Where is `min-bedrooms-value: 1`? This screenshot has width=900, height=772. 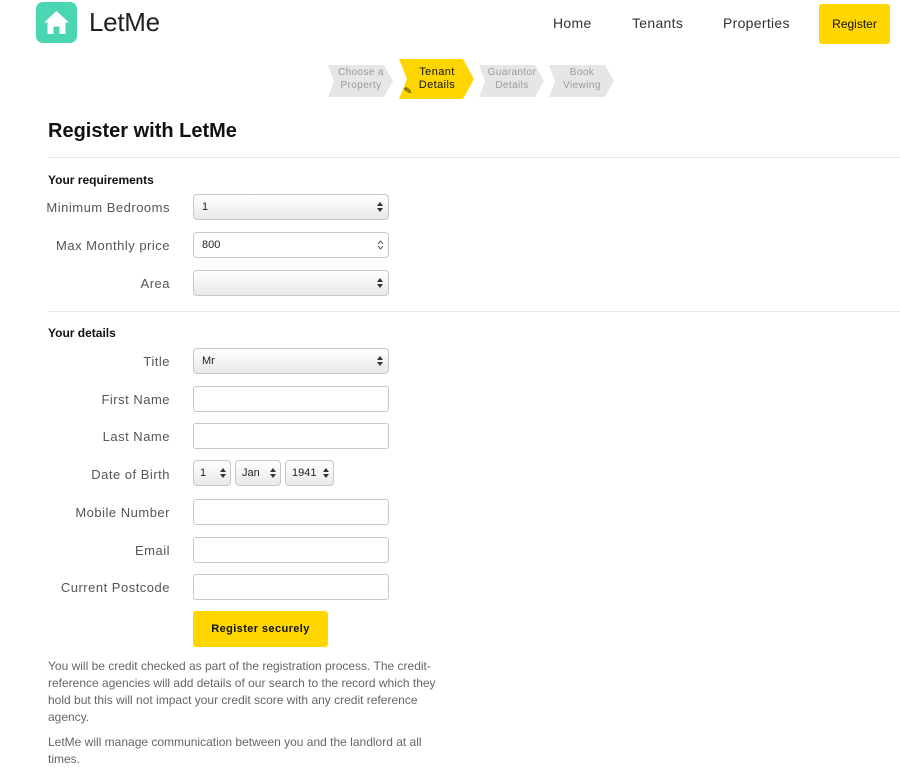
min-bedrooms-value: 1 is located at coordinates (205, 207).